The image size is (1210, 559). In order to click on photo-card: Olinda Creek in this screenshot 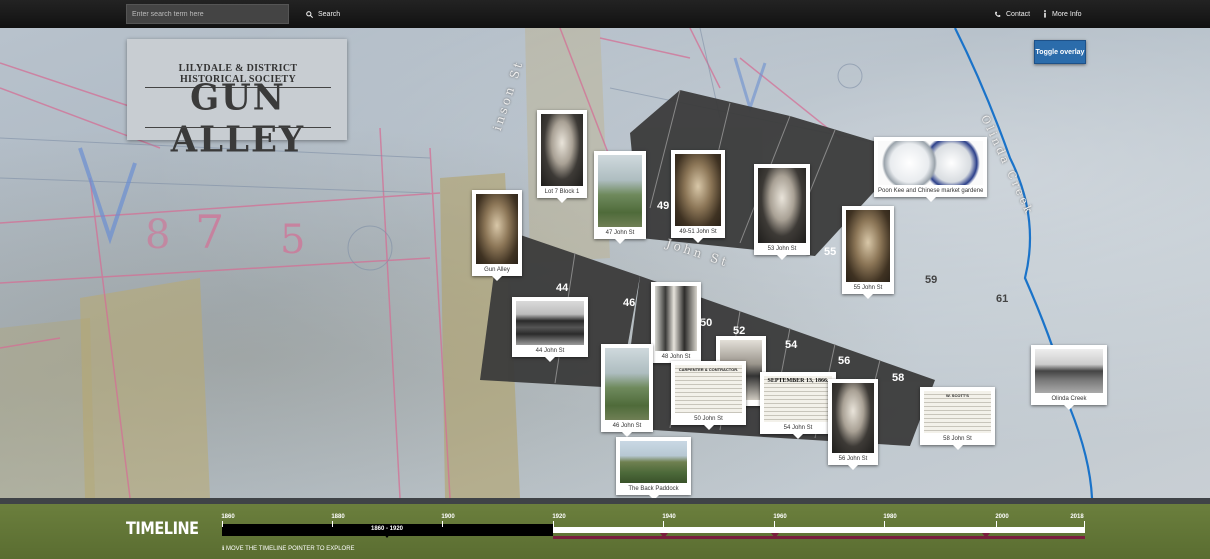, I will do `click(1069, 377)`.